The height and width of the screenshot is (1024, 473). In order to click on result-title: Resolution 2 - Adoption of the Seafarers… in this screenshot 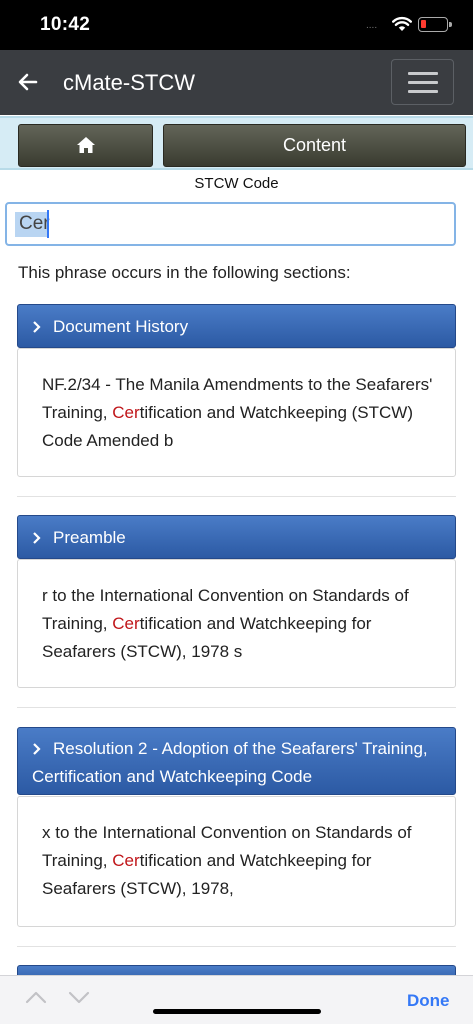, I will do `click(230, 762)`.